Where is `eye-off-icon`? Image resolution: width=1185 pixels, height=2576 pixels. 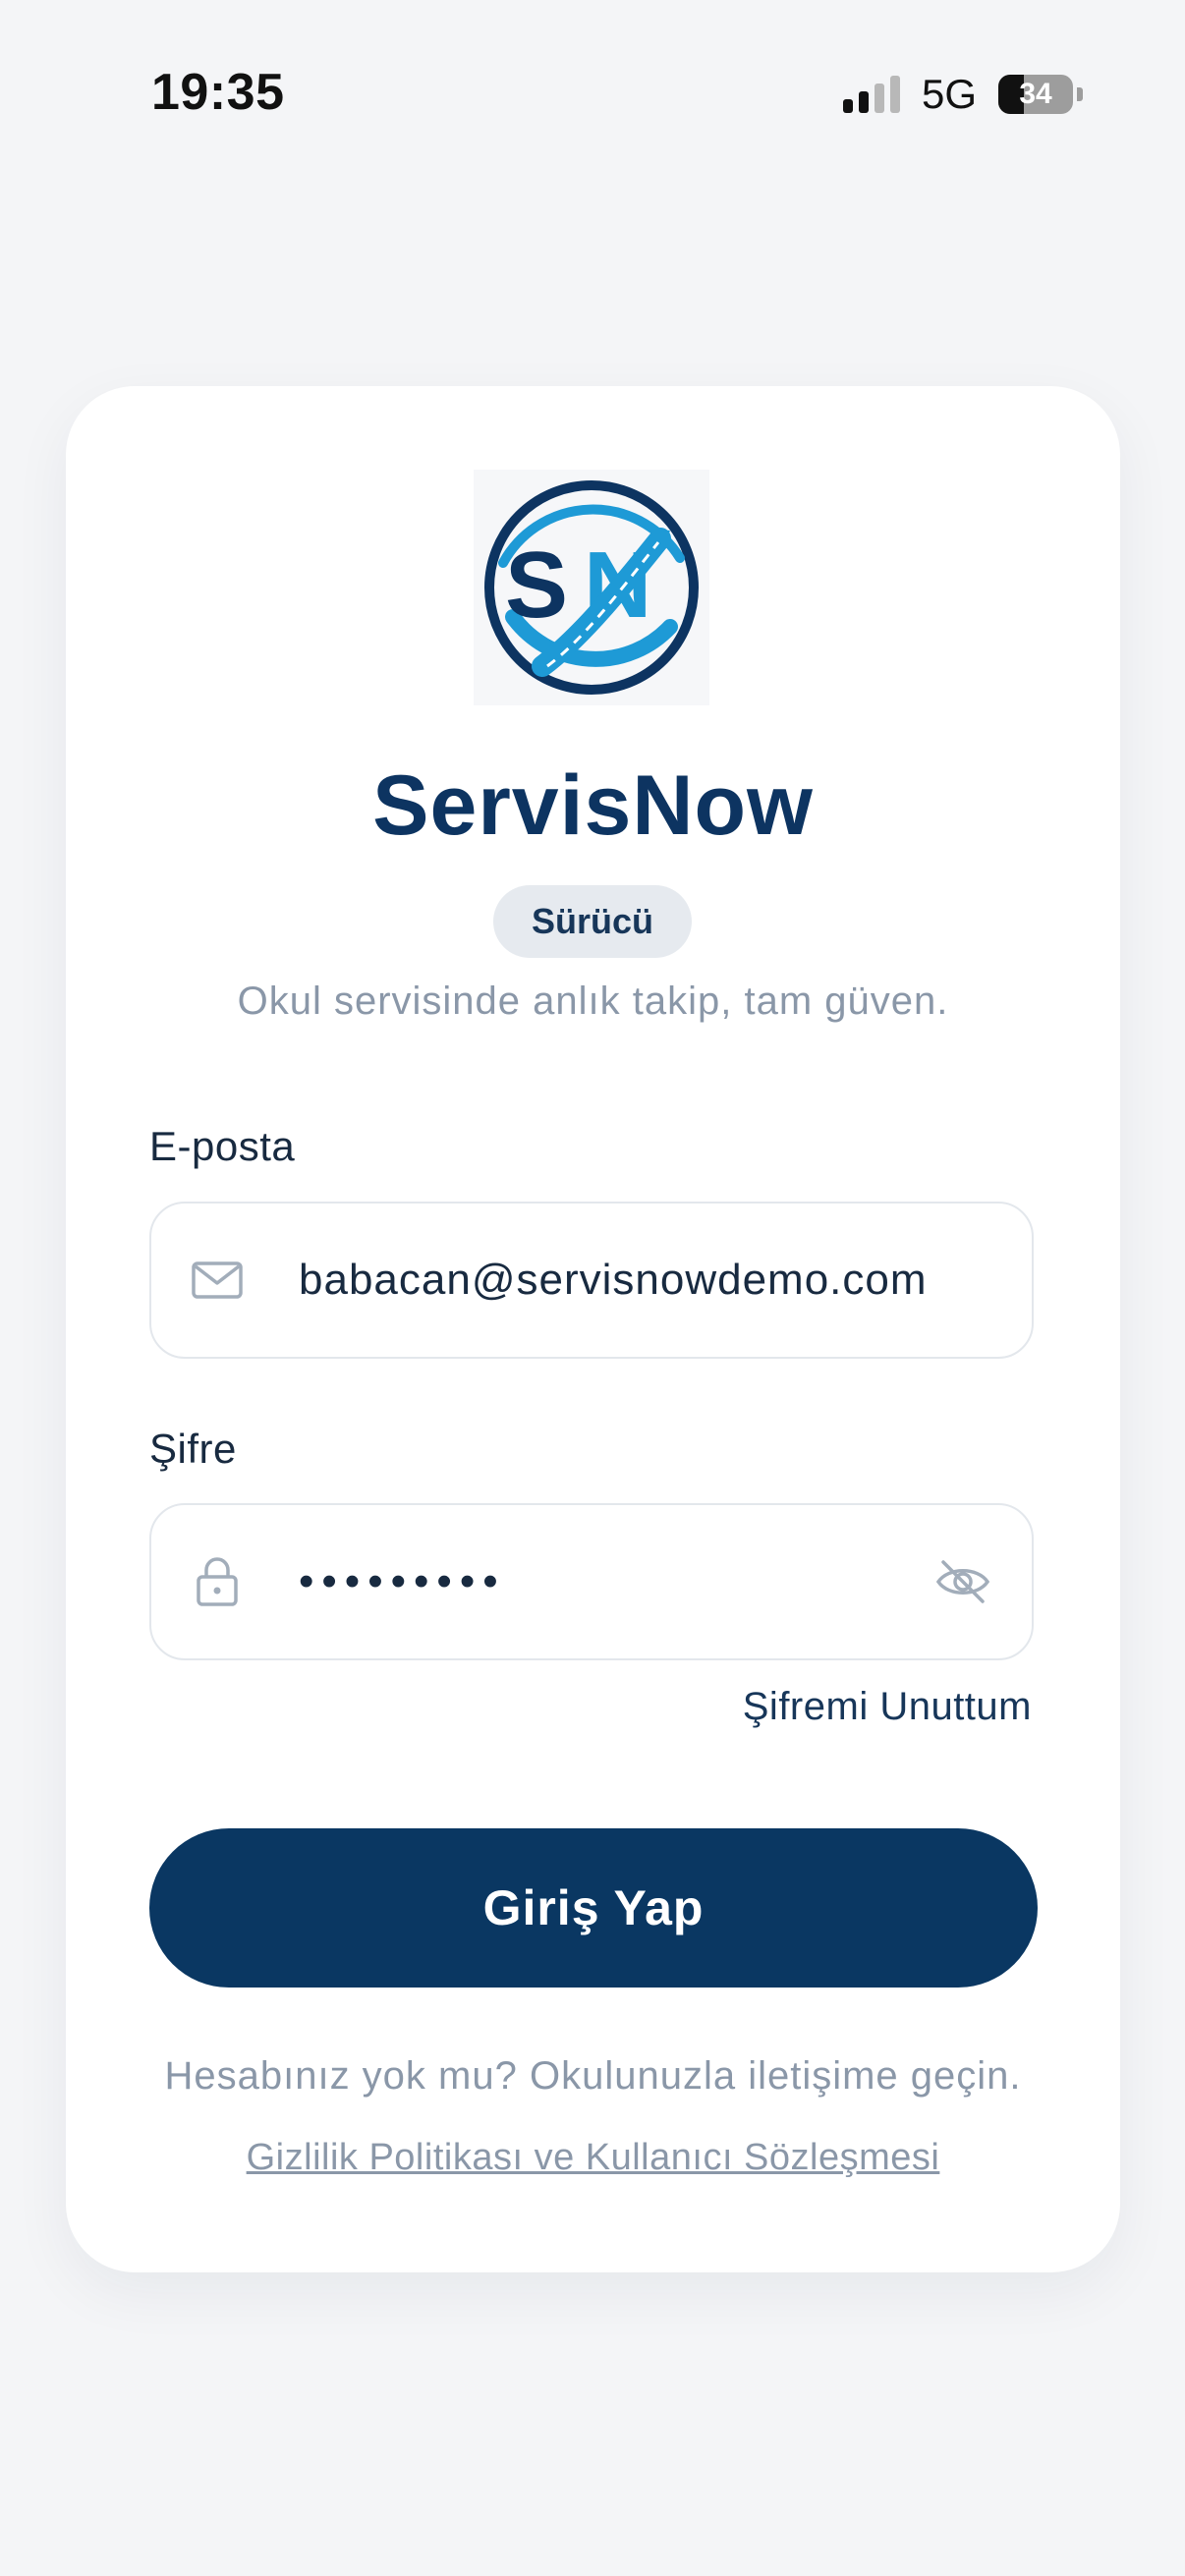
eye-off-icon is located at coordinates (963, 1581).